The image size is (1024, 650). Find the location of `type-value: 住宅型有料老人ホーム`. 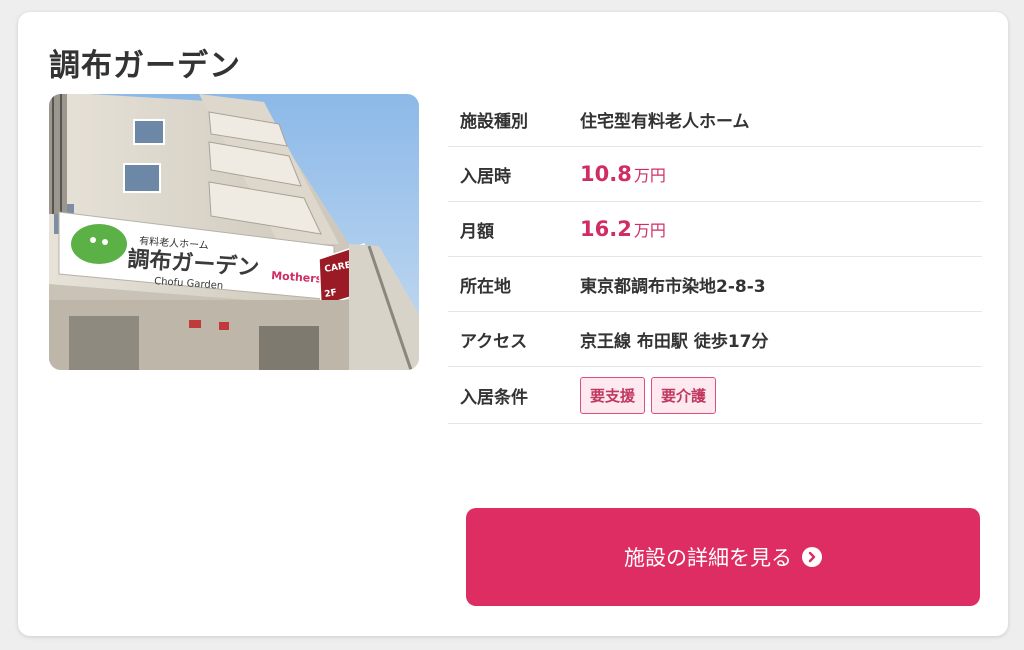

type-value: 住宅型有料老人ホーム is located at coordinates (665, 121).